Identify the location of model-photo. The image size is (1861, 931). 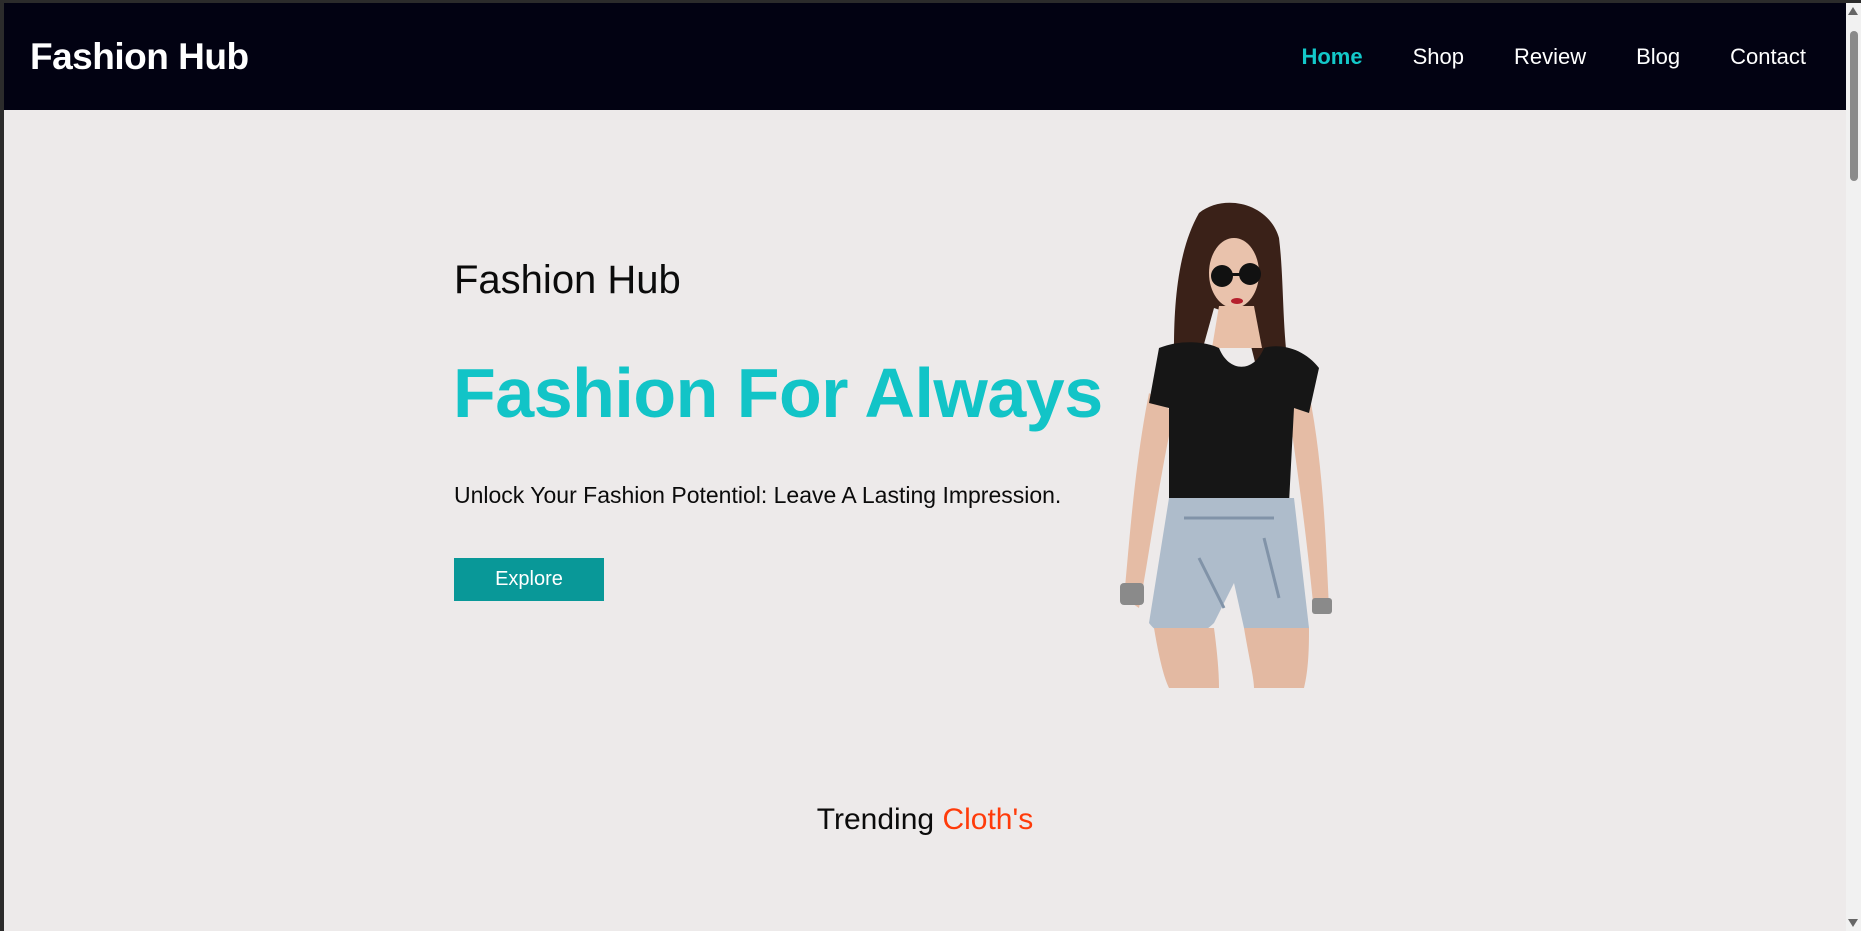
(1226, 445).